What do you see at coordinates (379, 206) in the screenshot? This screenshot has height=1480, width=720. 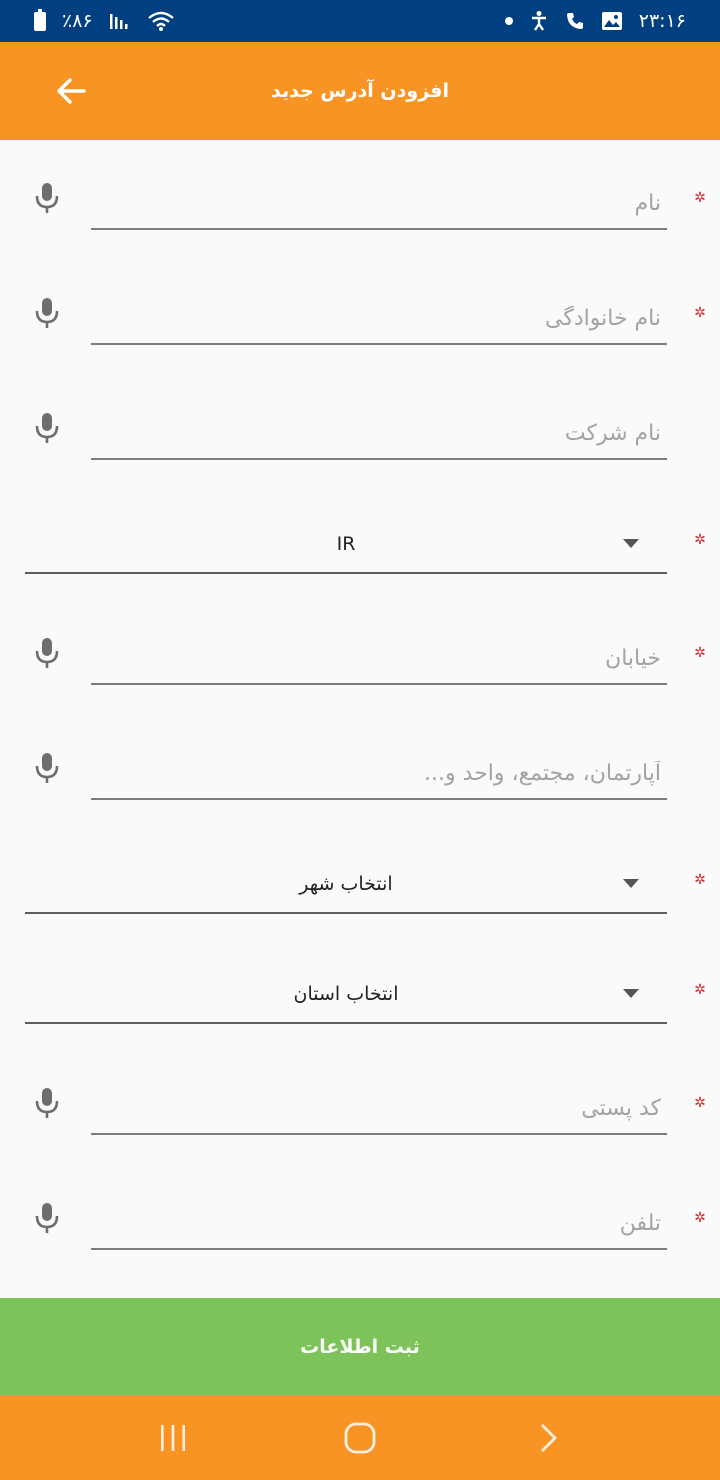 I see `first-name-input` at bounding box center [379, 206].